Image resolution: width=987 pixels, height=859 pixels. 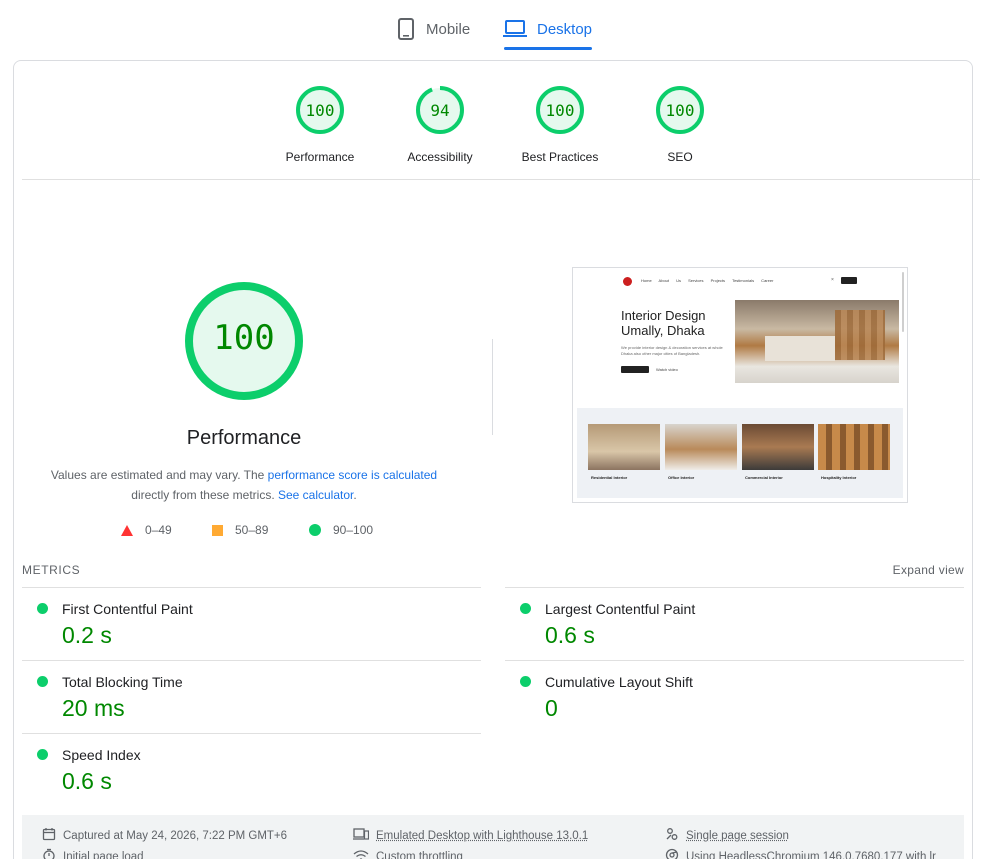 What do you see at coordinates (122, 682) in the screenshot?
I see `metric-label: Total Blocking Time` at bounding box center [122, 682].